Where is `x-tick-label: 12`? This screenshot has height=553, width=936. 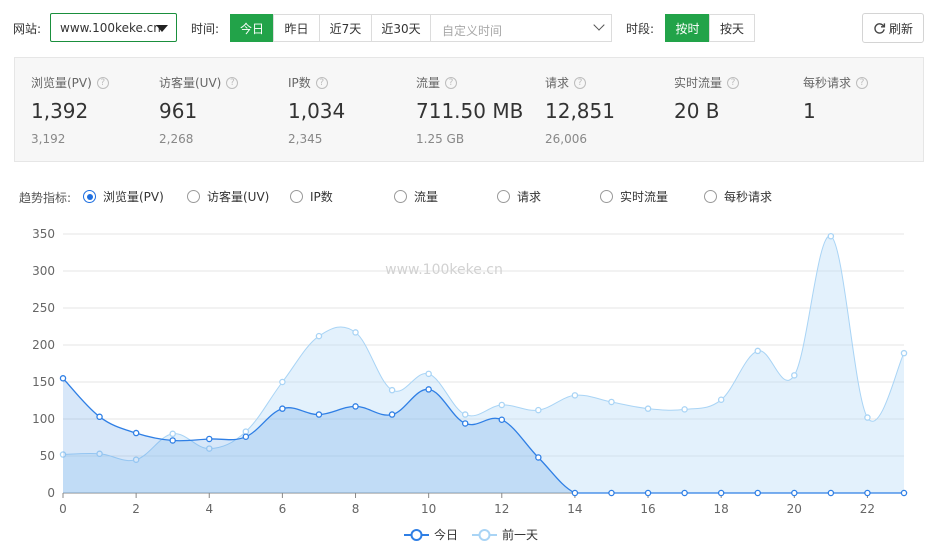
x-tick-label: 12 is located at coordinates (501, 509).